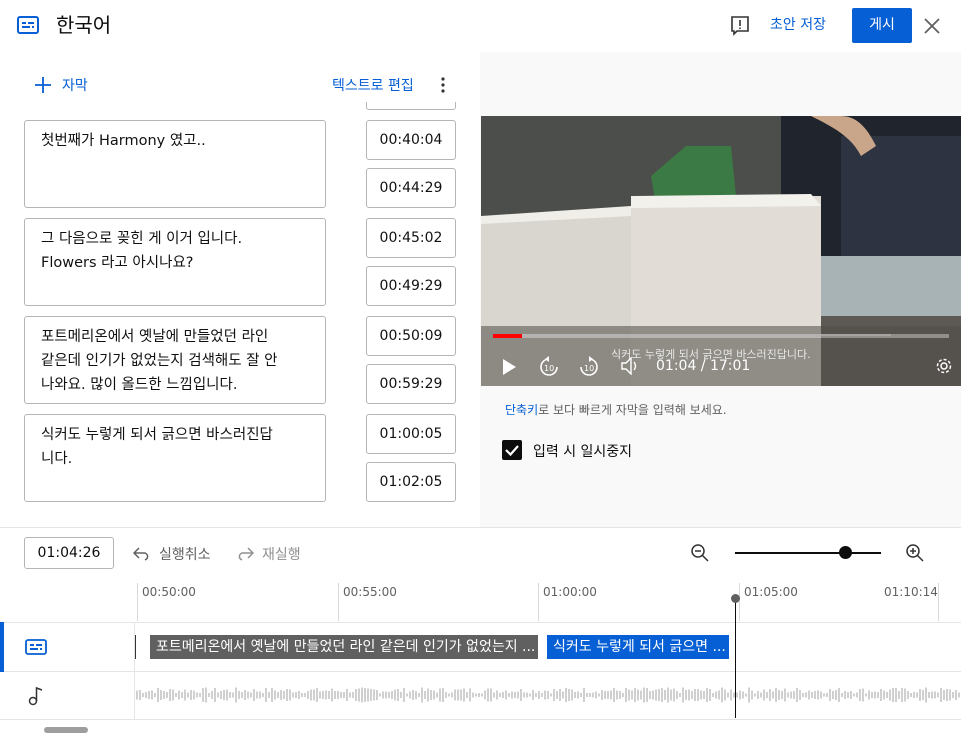 The height and width of the screenshot is (741, 961). What do you see at coordinates (28, 25) in the screenshot?
I see `subtitles-icon` at bounding box center [28, 25].